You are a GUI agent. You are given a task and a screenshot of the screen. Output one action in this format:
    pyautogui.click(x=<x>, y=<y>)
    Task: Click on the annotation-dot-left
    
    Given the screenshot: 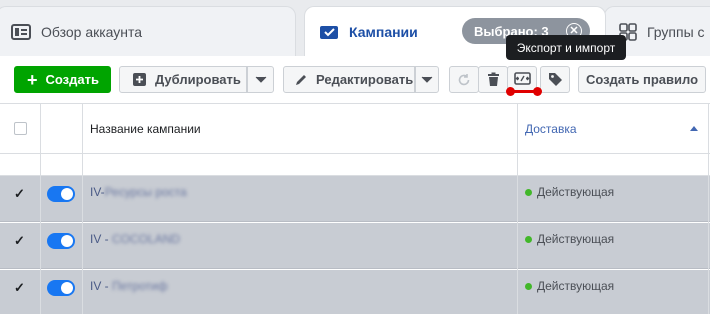 What is the action you would take?
    pyautogui.click(x=510, y=91)
    